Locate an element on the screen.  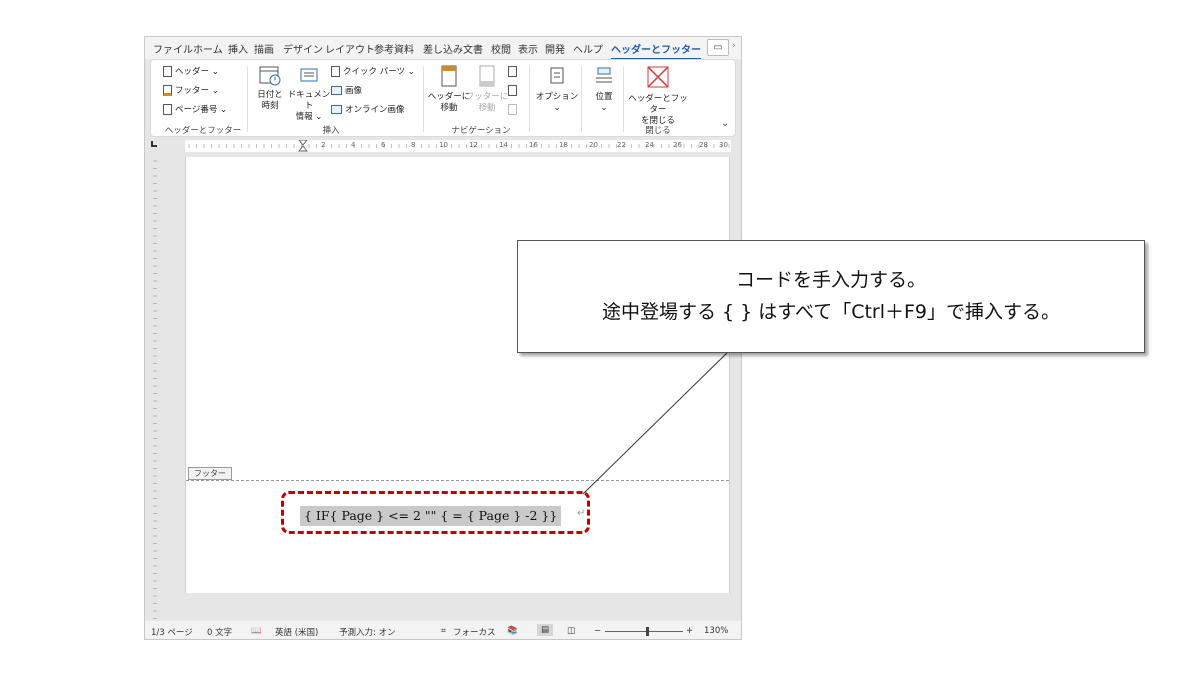
callout-line-1: コードを手入力する。 is located at coordinates (830, 280).